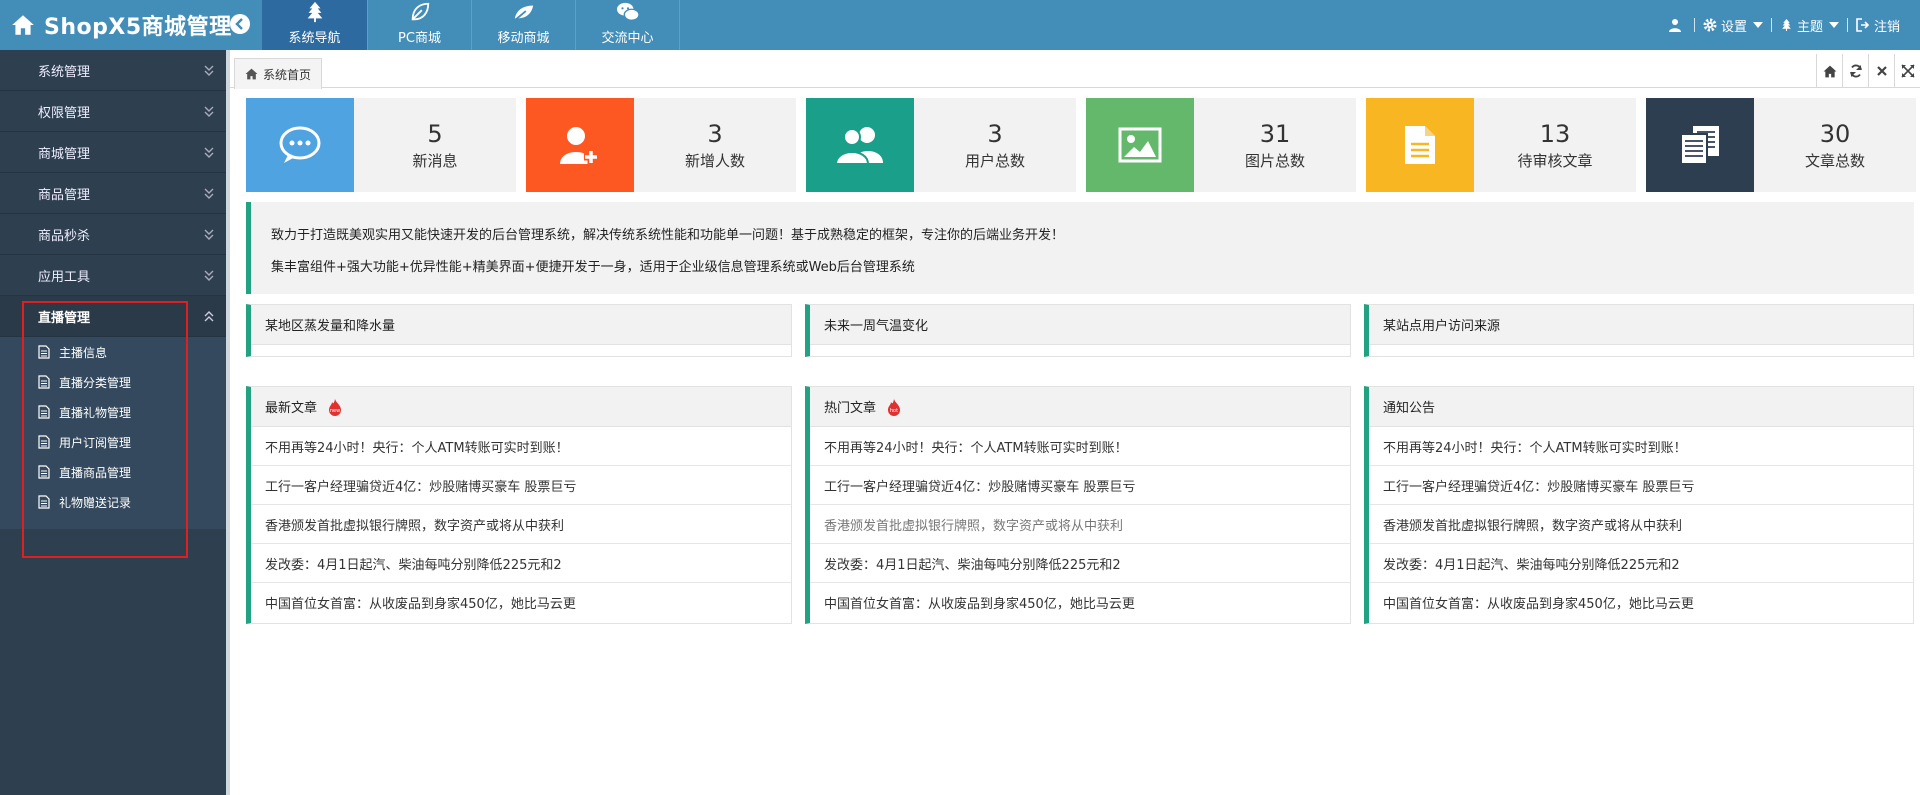 This screenshot has width=1920, height=795. I want to click on sidebar-item-label: 直播管理, so click(64, 318).